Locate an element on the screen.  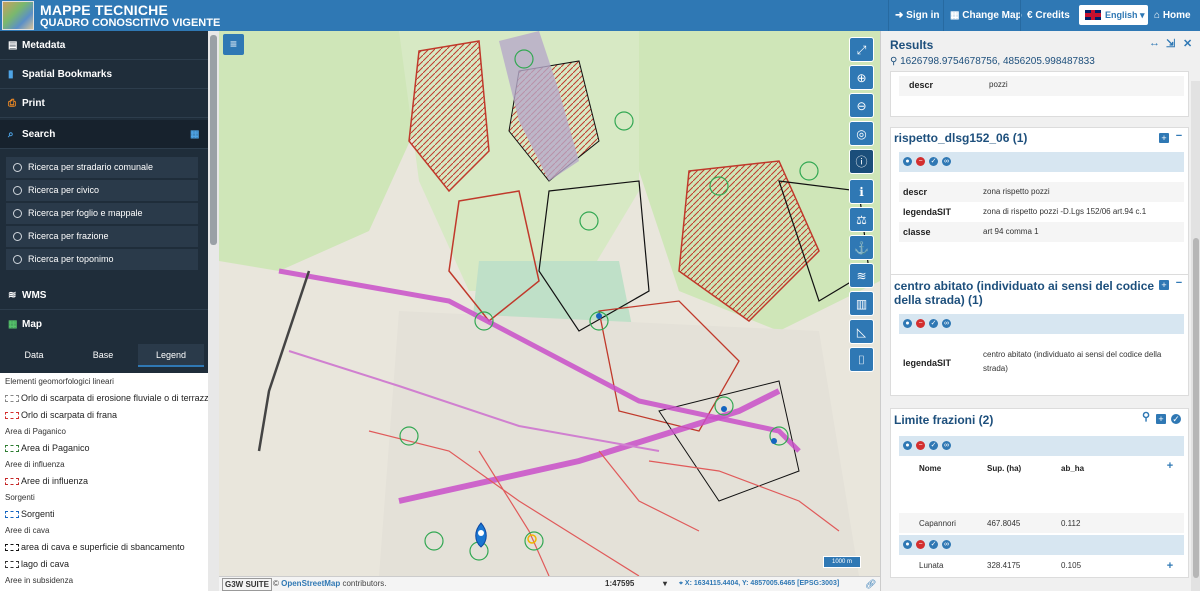
sidebar-item-metadata: ▤ Metadata is located at coordinates (104, 45).